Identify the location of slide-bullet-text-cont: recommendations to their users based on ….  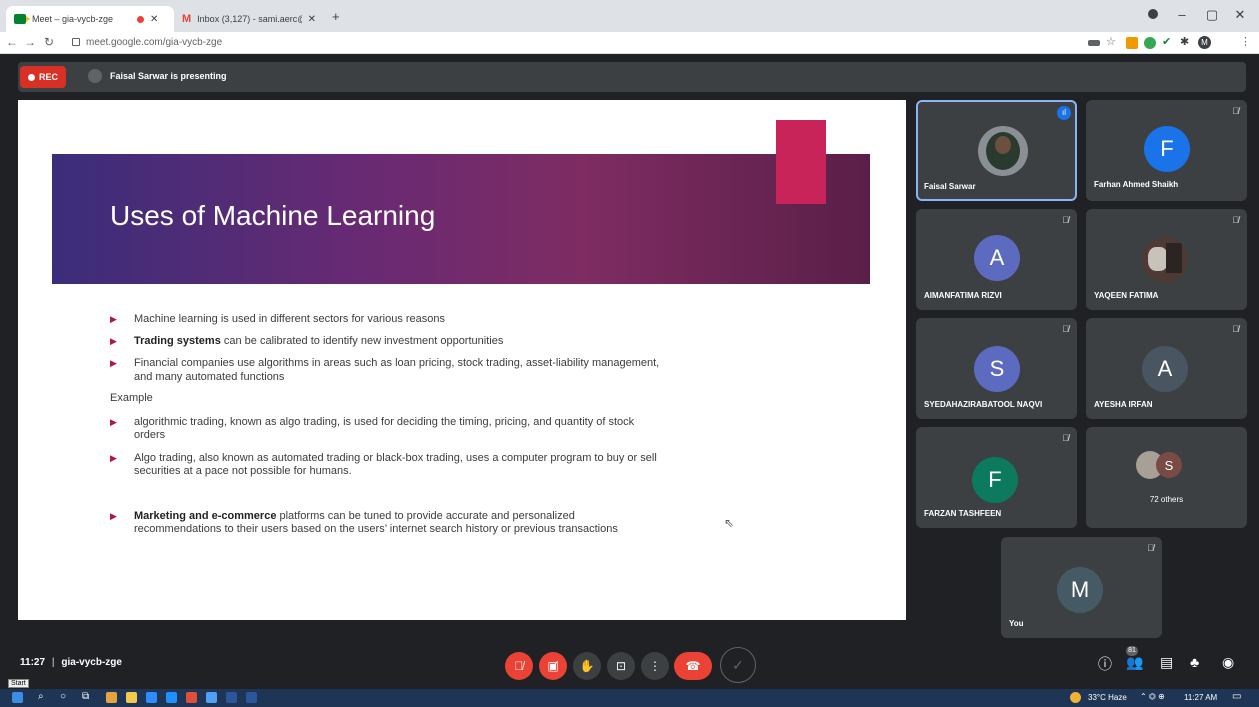
(376, 529).